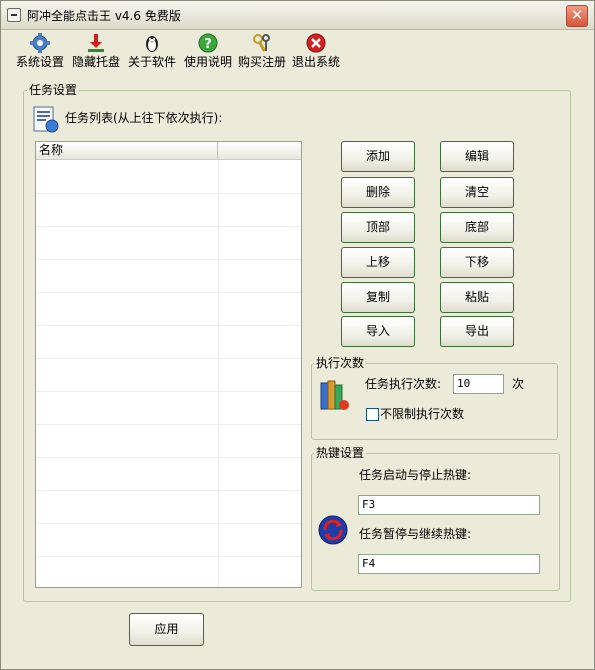 Image resolution: width=595 pixels, height=670 pixels. I want to click on toolbar-system-settings-button: 系统设置, so click(40, 52).